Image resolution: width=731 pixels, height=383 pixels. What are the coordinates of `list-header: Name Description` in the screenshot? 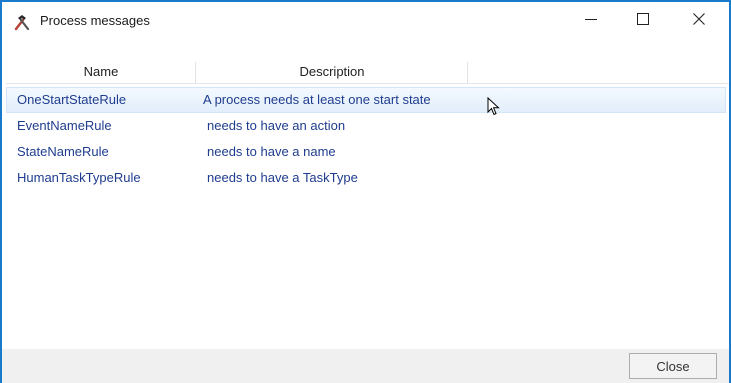 It's located at (367, 73).